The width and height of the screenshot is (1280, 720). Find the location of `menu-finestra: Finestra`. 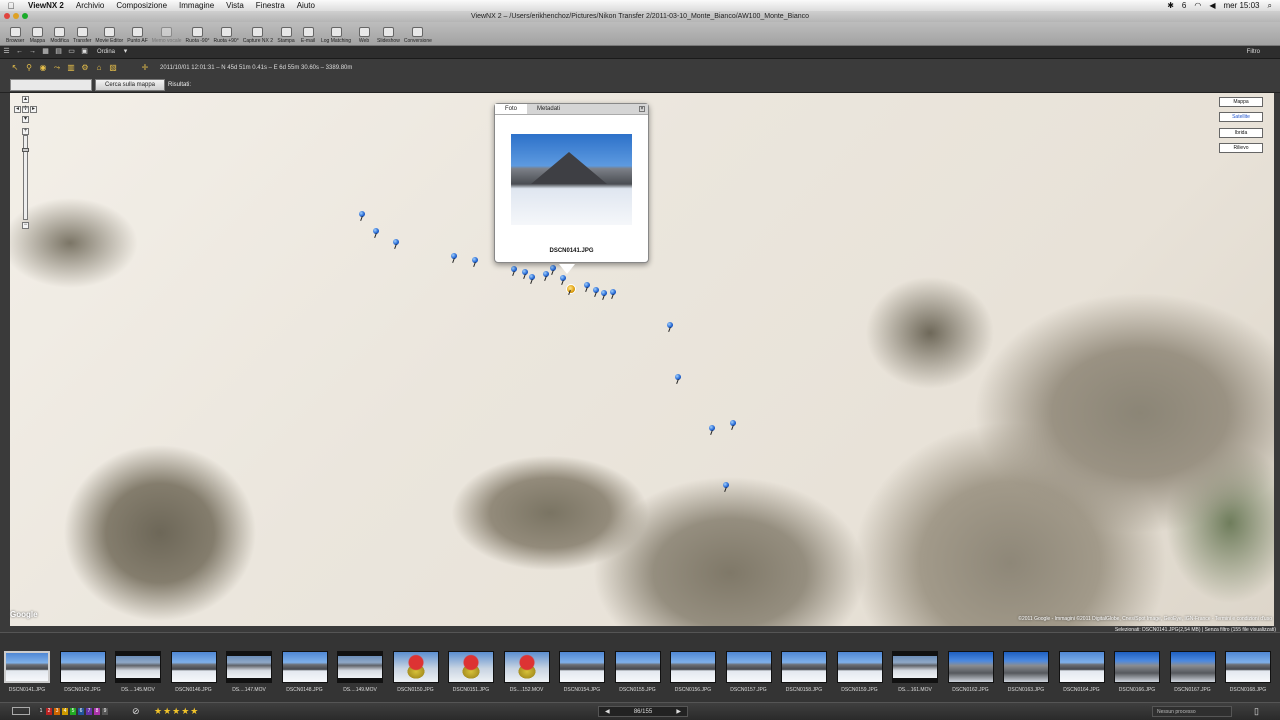

menu-finestra: Finestra is located at coordinates (270, 5).